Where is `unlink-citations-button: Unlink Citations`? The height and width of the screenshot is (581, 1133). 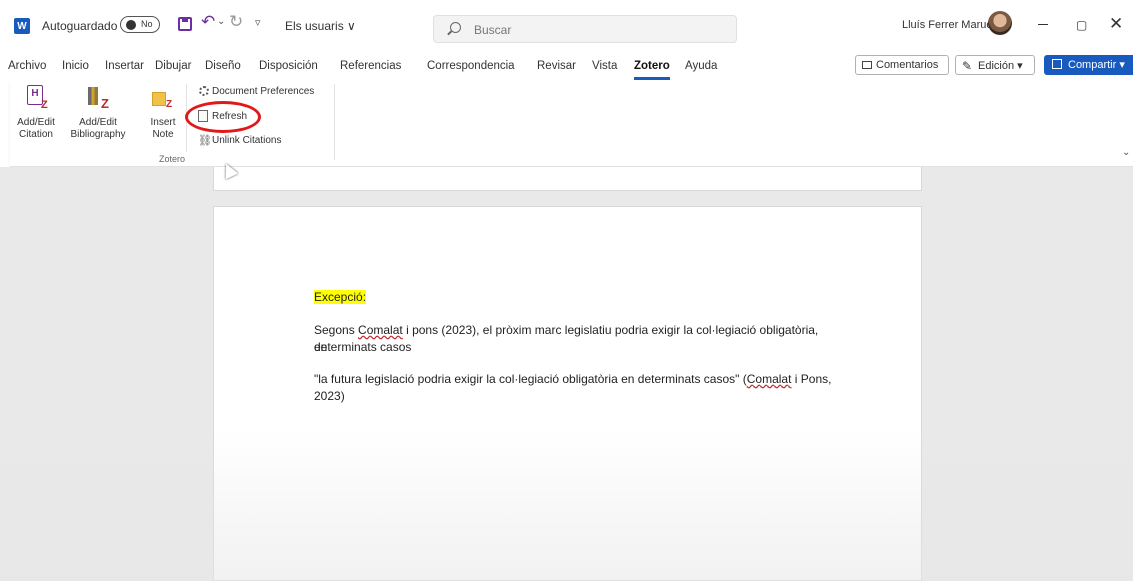 unlink-citations-button: Unlink Citations is located at coordinates (246, 140).